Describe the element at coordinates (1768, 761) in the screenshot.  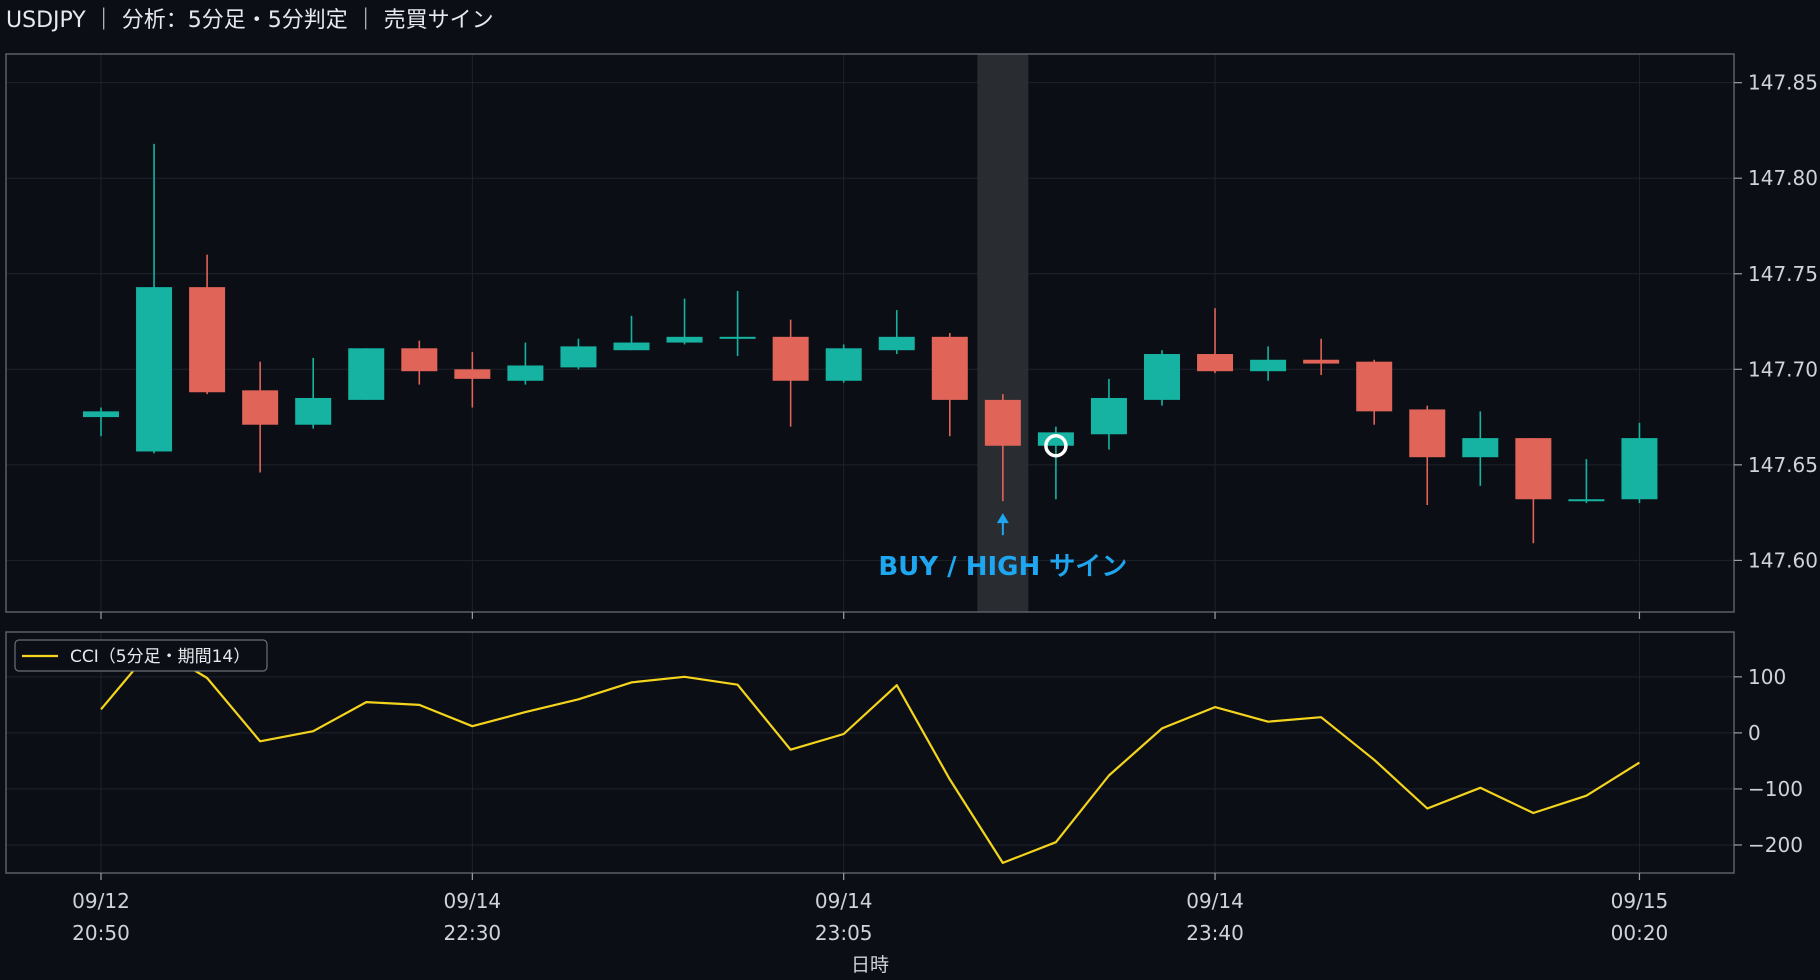
I see `cci-axis: −200 −100 0 100` at that location.